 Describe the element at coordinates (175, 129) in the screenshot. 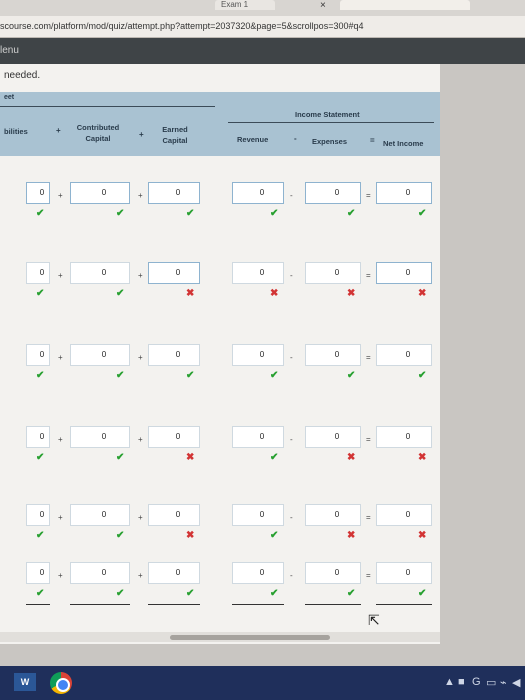

I see `col-earned-line1: Earned` at that location.